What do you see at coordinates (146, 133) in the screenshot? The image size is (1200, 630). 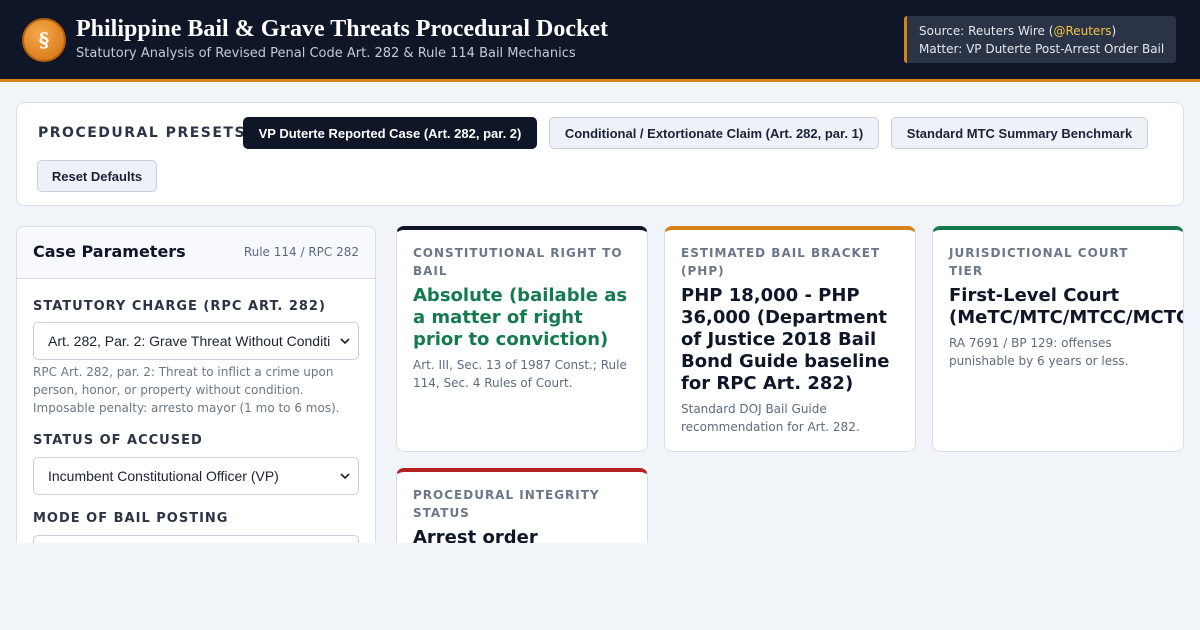 I see `presets-label: PROCEDURAL PRESETS:` at bounding box center [146, 133].